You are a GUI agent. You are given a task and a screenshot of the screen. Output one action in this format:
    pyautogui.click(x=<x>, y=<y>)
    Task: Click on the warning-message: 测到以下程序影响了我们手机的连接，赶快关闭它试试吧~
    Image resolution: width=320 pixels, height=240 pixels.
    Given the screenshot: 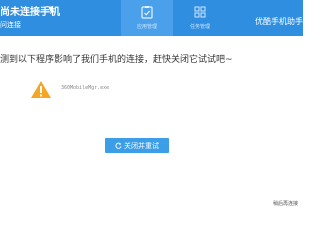 What is the action you would take?
    pyautogui.click(x=116, y=60)
    